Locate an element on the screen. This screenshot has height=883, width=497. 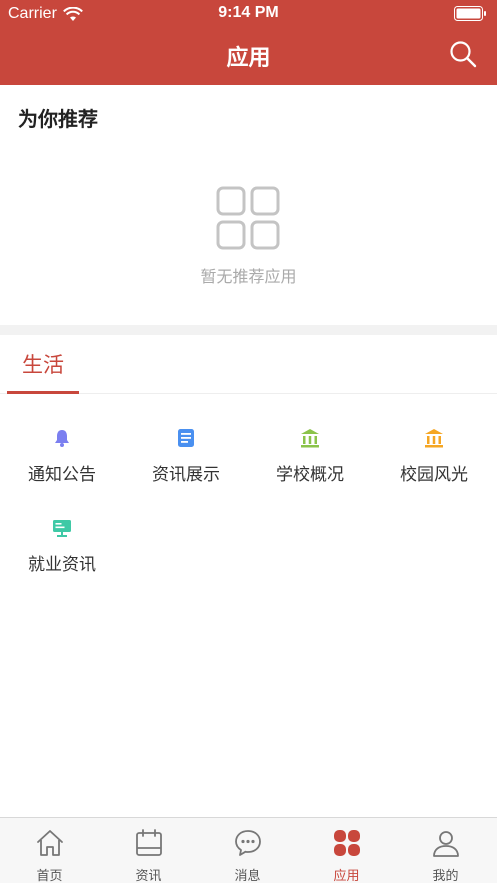
tab-apps: 应用 is located at coordinates (346, 850).